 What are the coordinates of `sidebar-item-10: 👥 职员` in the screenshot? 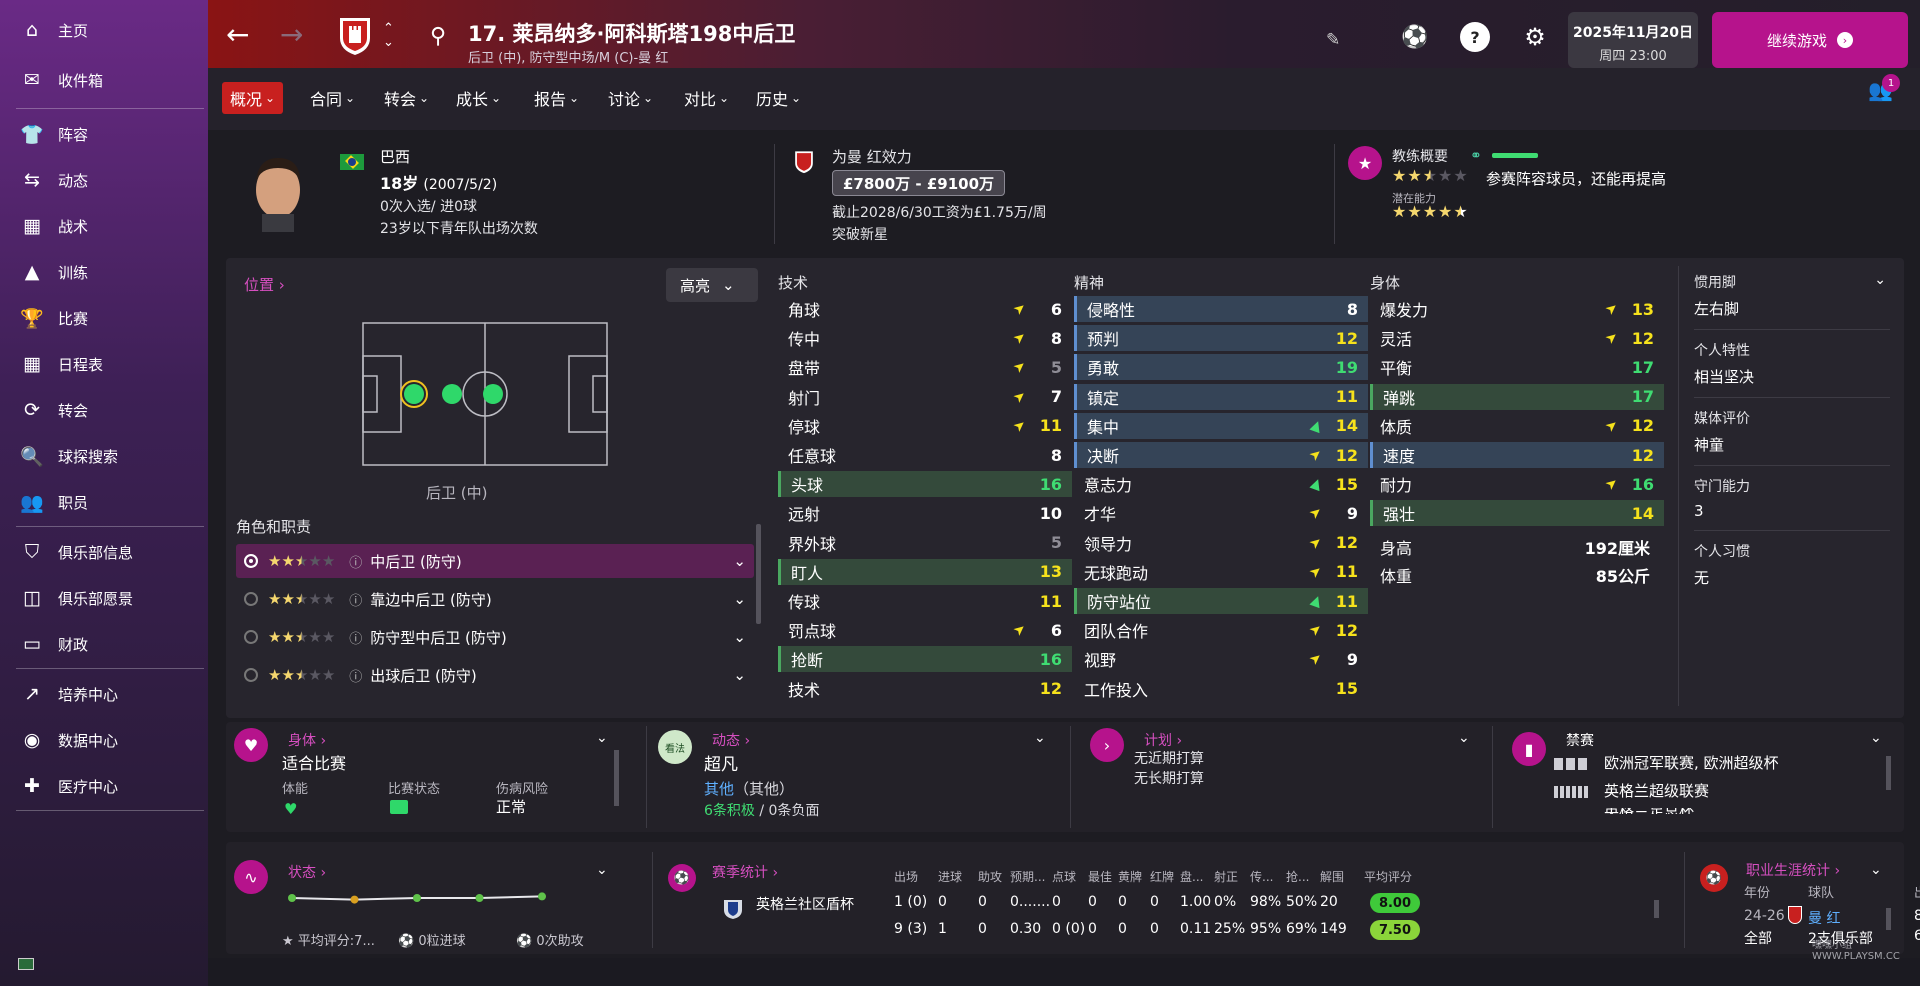 It's located at (104, 502).